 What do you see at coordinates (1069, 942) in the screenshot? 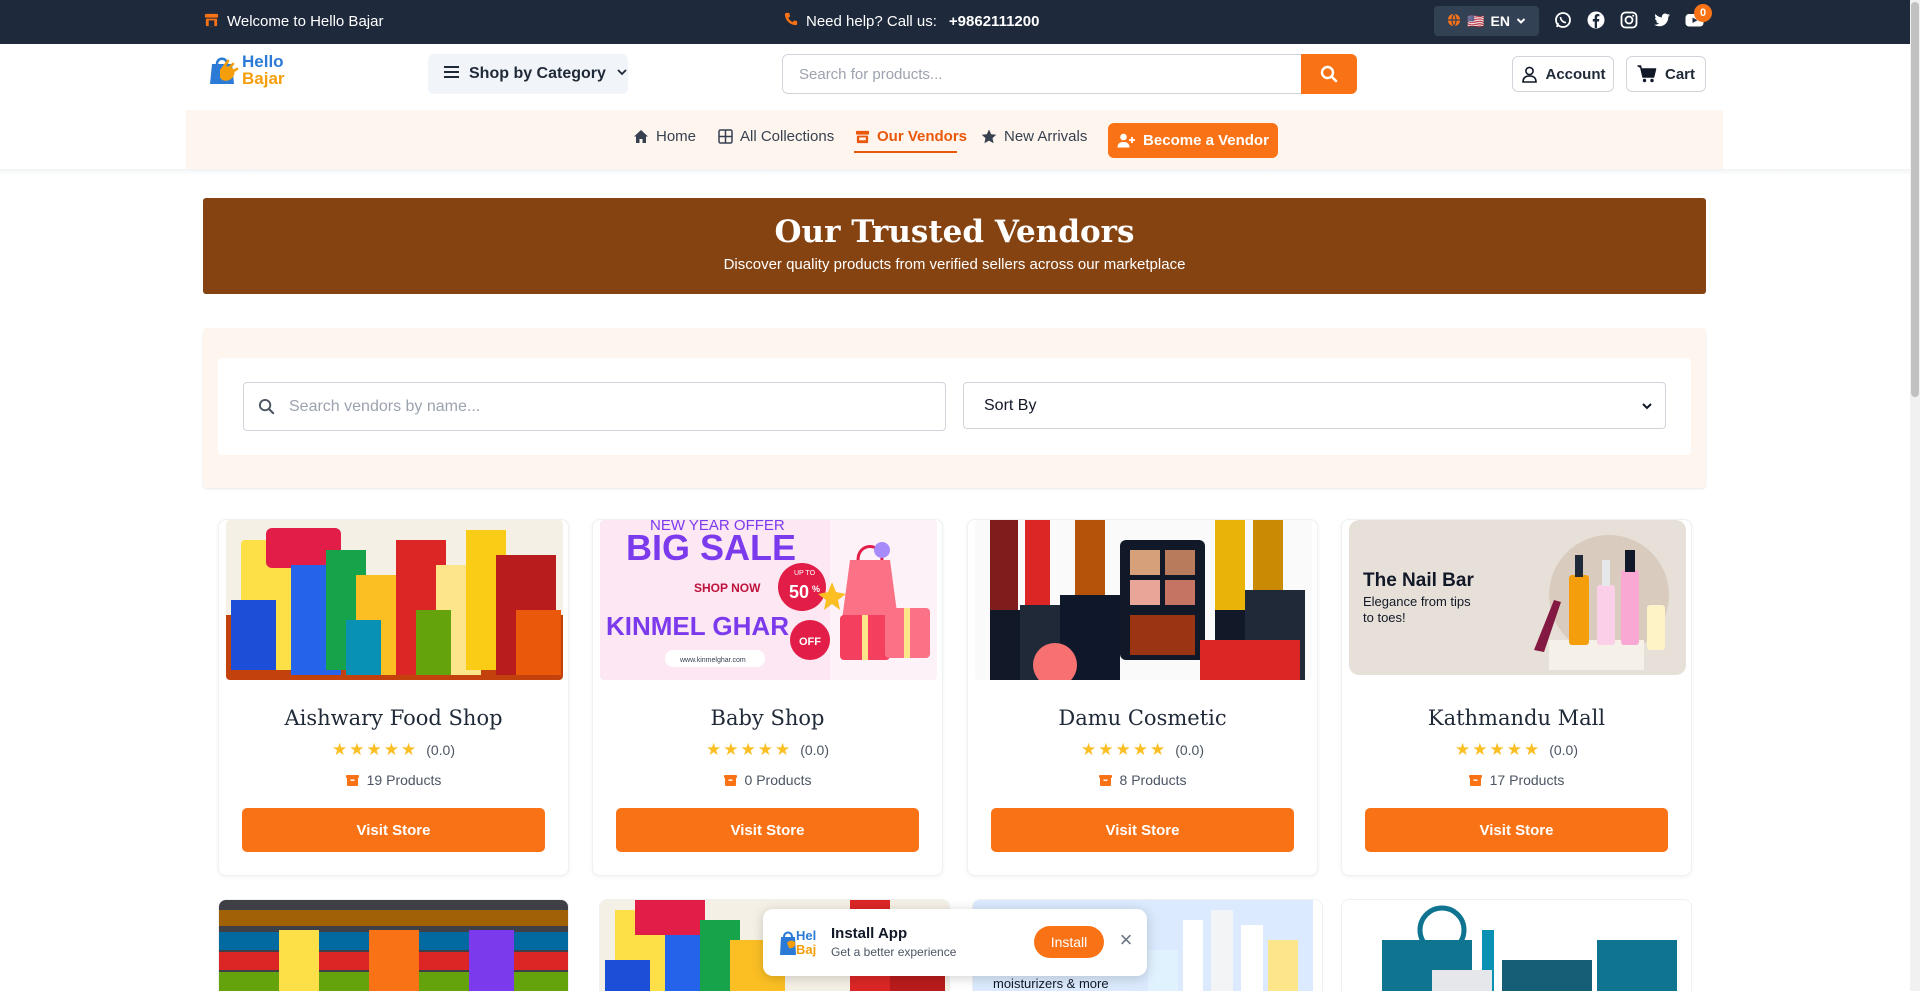
I see `install-button: Install` at bounding box center [1069, 942].